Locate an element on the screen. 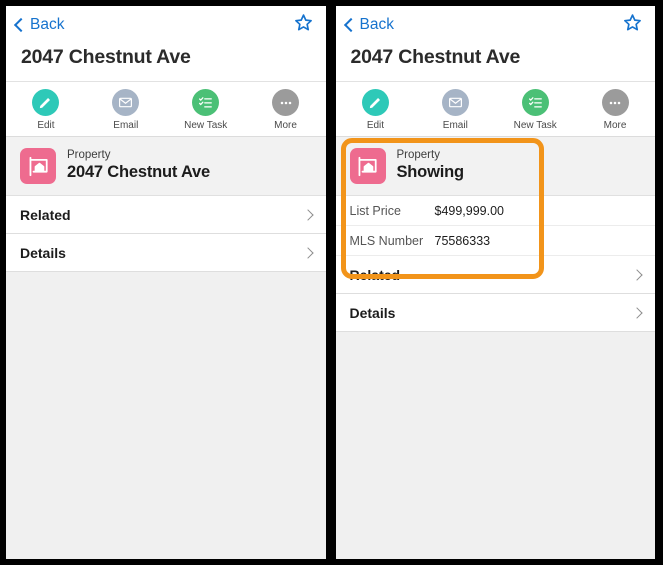 The image size is (663, 565). field-label: MLS Number is located at coordinates (386, 240).